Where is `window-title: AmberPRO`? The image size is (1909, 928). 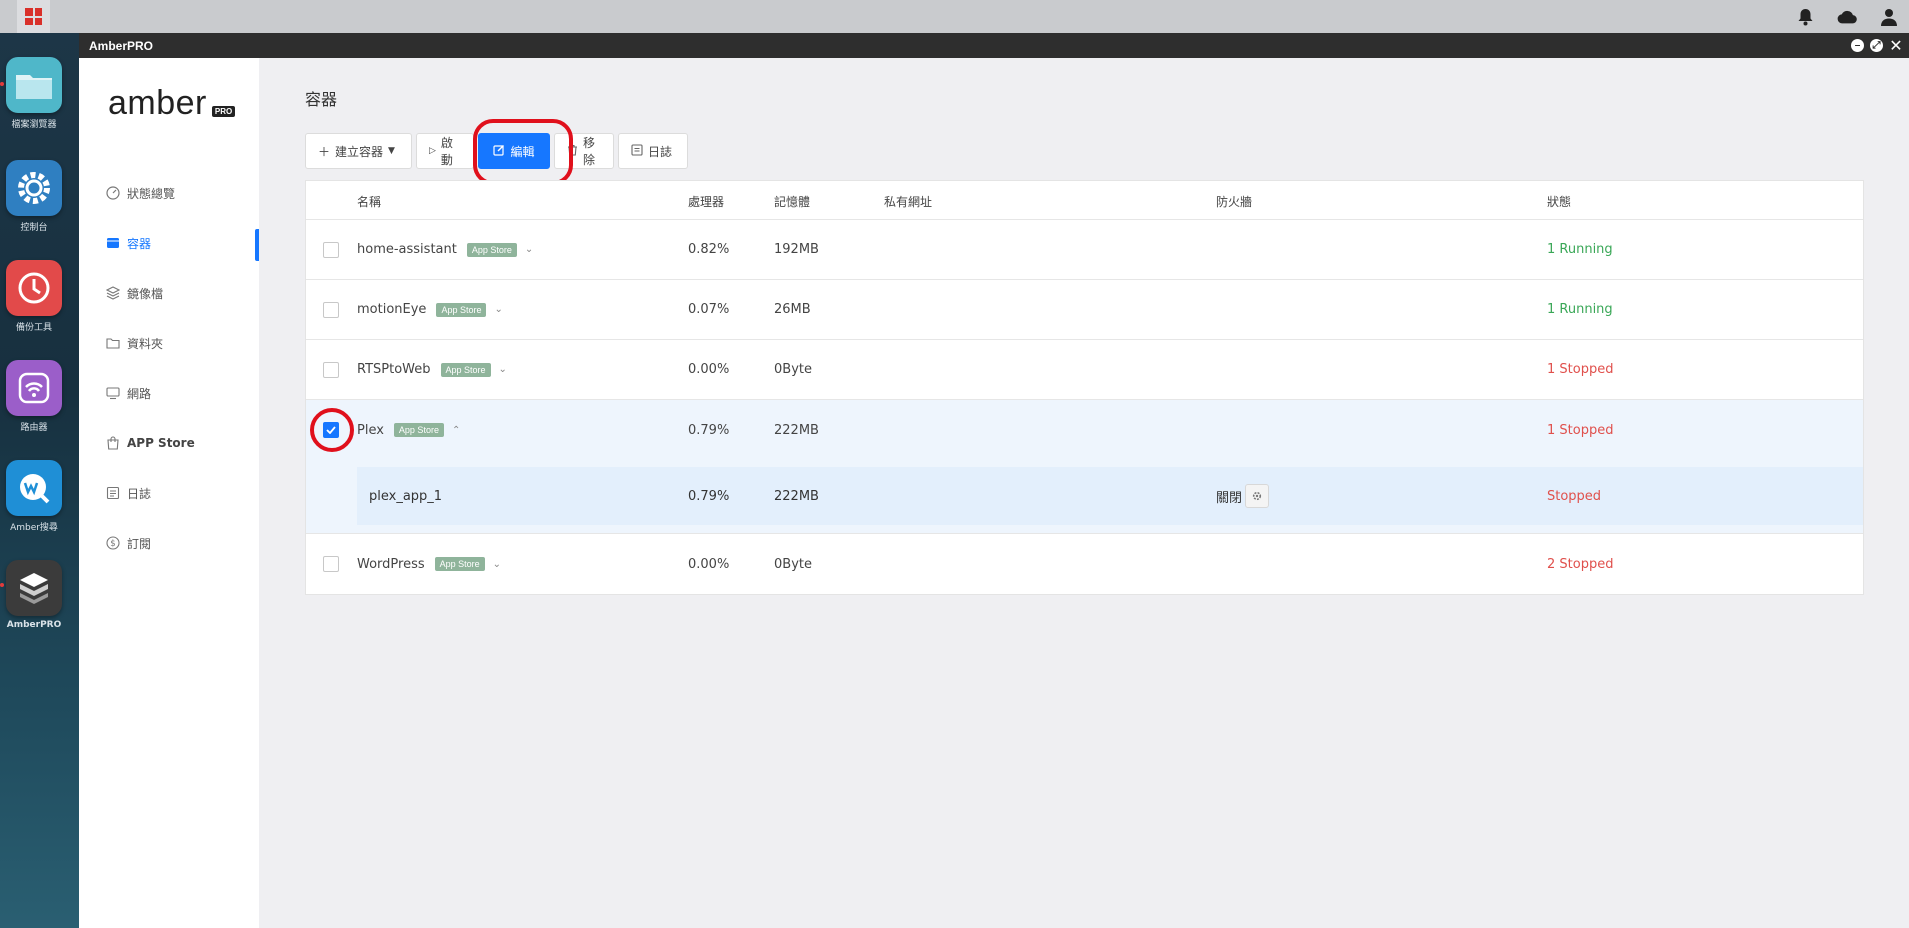 window-title: AmberPRO is located at coordinates (121, 45).